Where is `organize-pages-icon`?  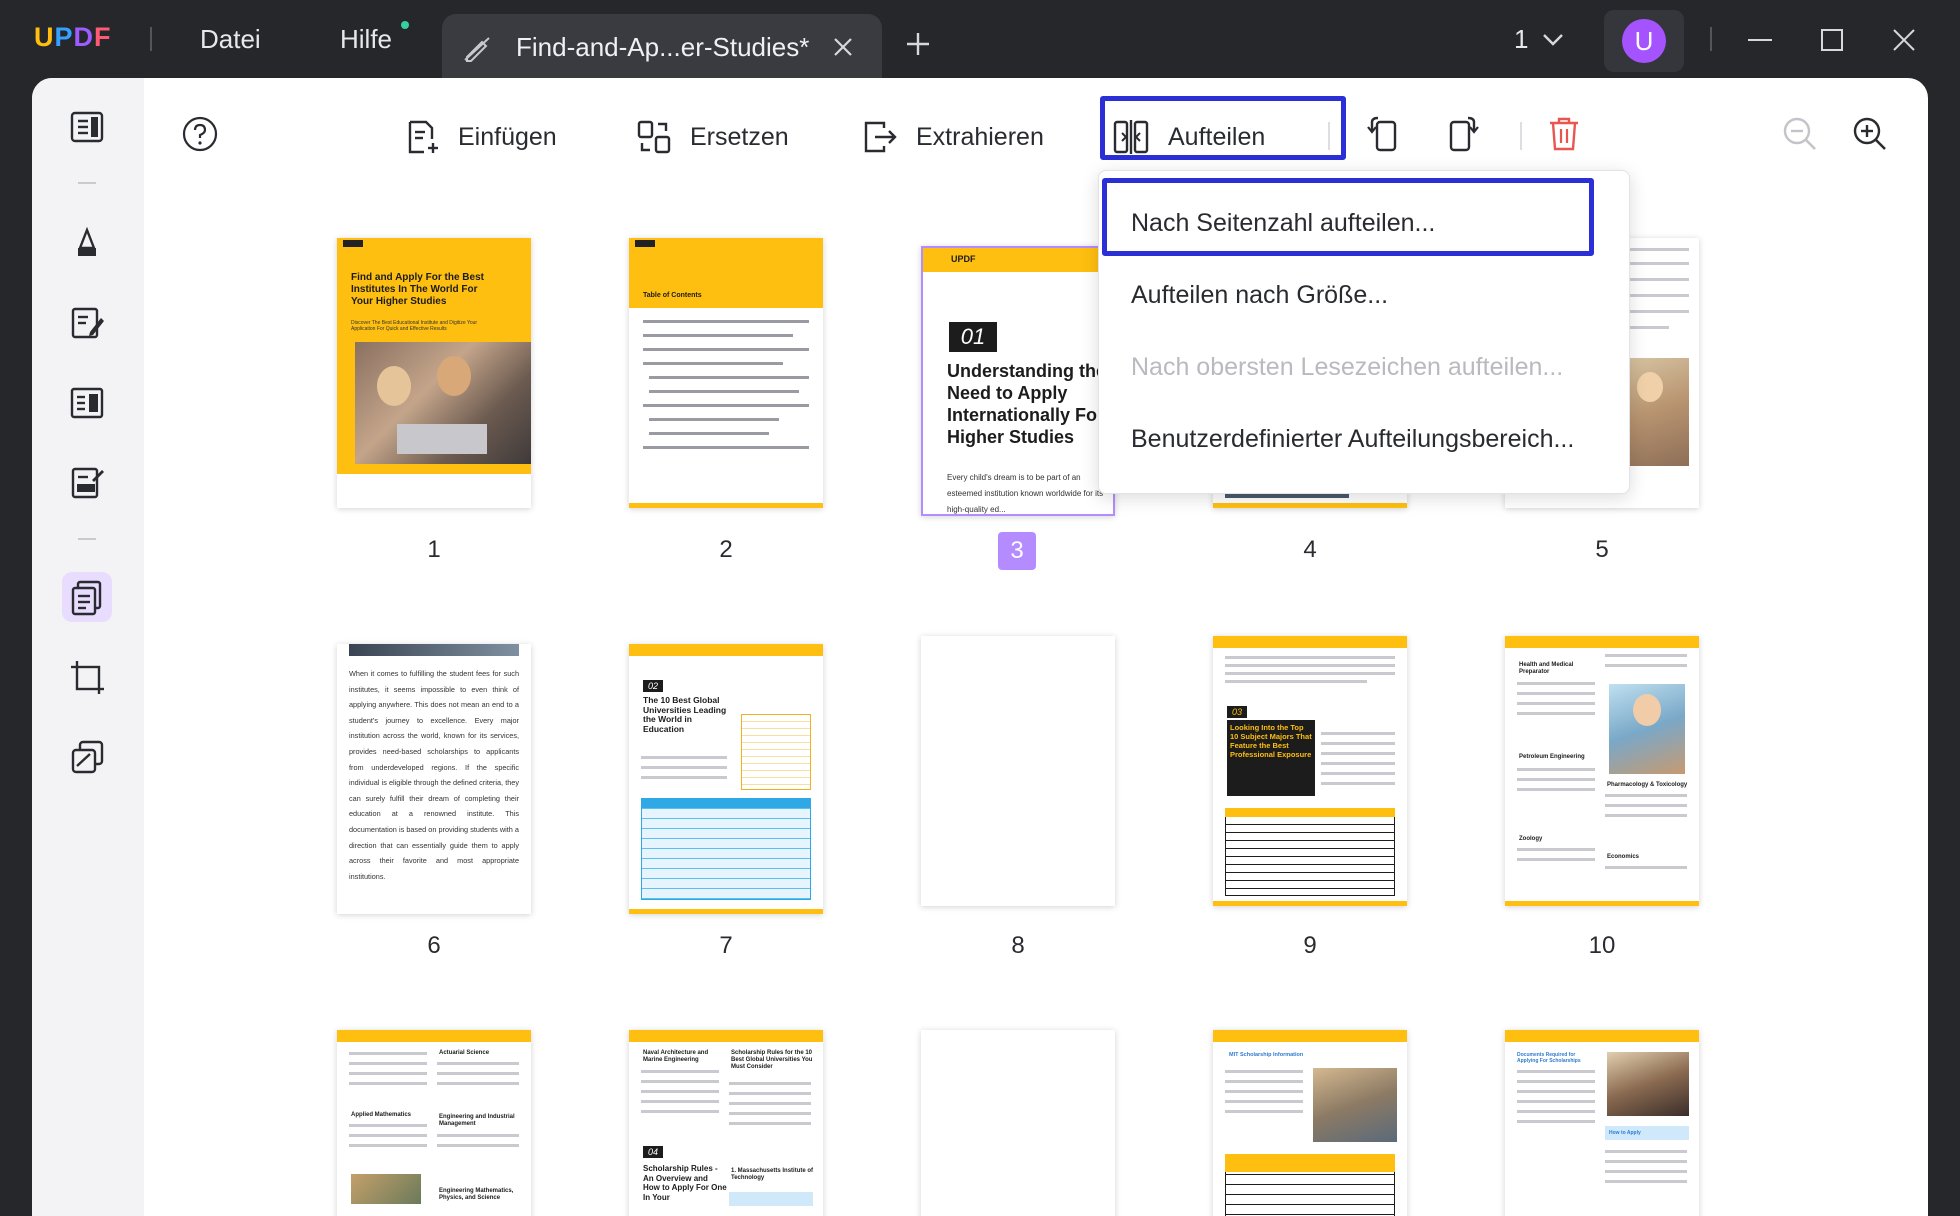 organize-pages-icon is located at coordinates (86, 598).